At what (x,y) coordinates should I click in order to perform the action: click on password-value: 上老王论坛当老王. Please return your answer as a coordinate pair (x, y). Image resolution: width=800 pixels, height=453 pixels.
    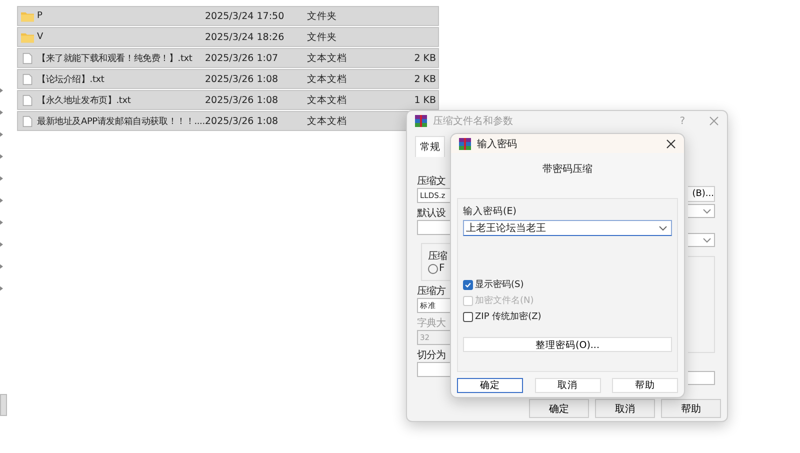
    Looking at the image, I should click on (506, 228).